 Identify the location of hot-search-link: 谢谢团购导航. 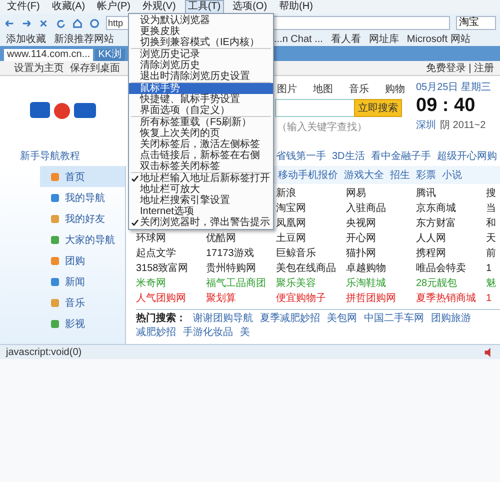
(223, 319).